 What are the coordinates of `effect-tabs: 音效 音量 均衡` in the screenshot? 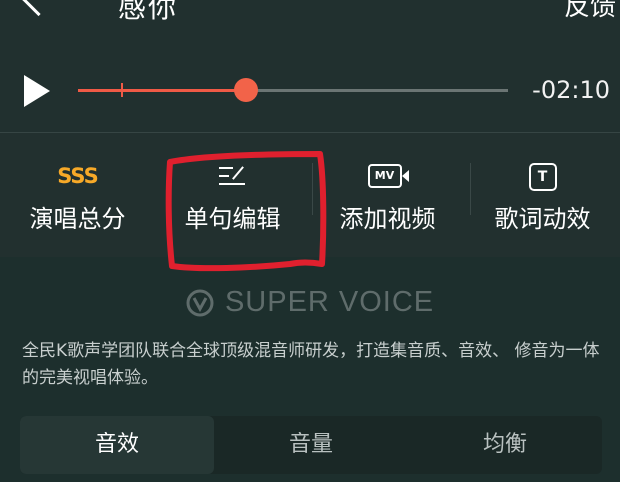 It's located at (311, 445).